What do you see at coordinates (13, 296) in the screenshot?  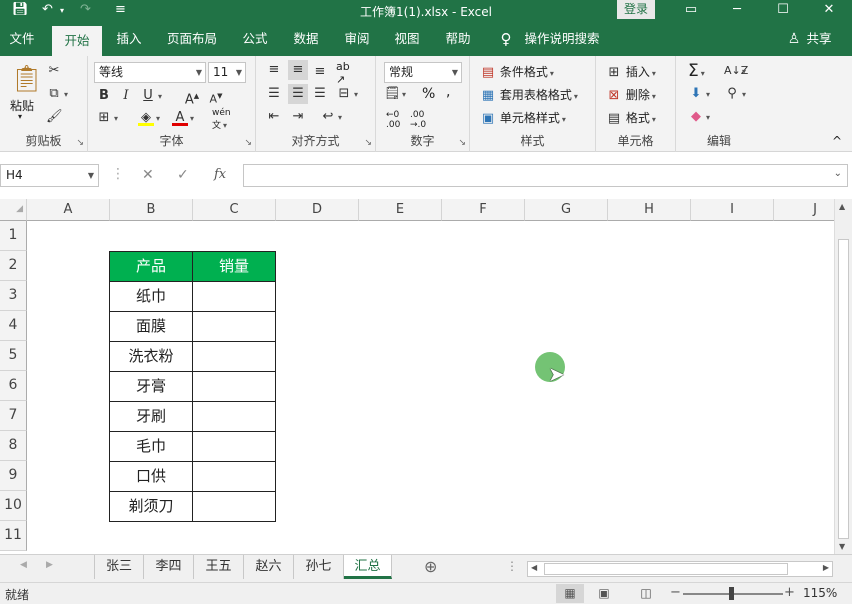 I see `row-header: 3` at bounding box center [13, 296].